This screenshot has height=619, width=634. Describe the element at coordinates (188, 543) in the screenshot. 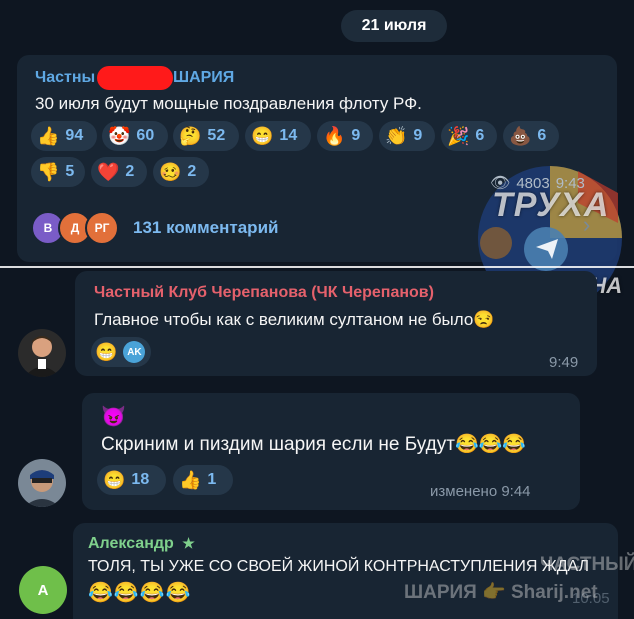

I see `star-icon: ★` at that location.